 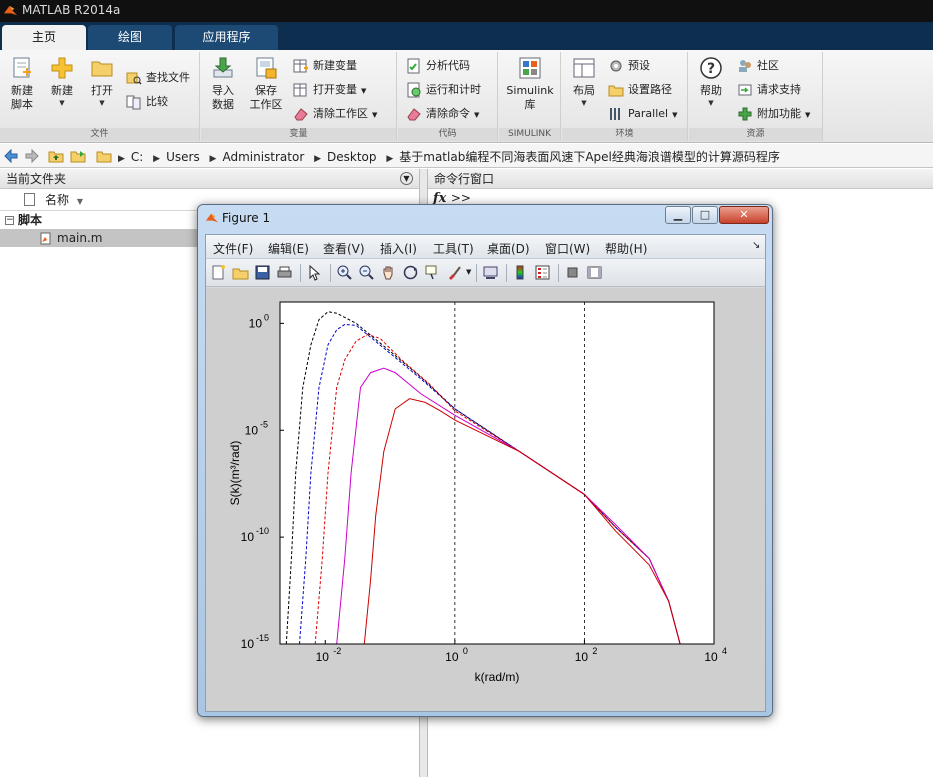 What do you see at coordinates (30, 220) in the screenshot?
I see `tree-group-label: 脚本` at bounding box center [30, 220].